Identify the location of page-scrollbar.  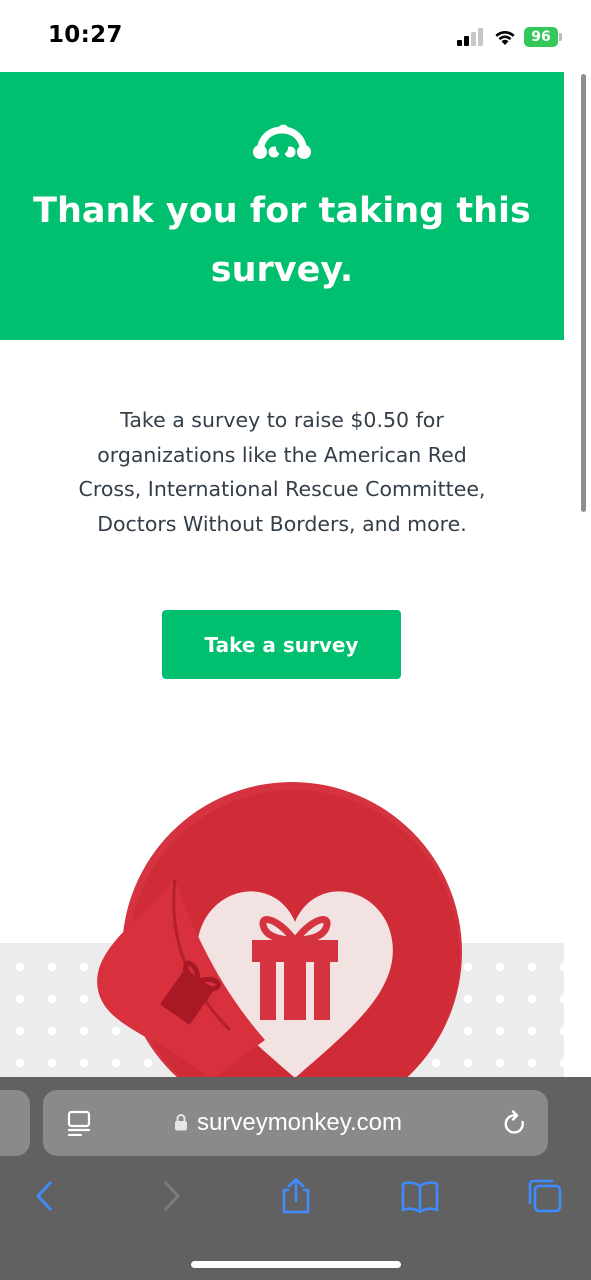
(583, 293).